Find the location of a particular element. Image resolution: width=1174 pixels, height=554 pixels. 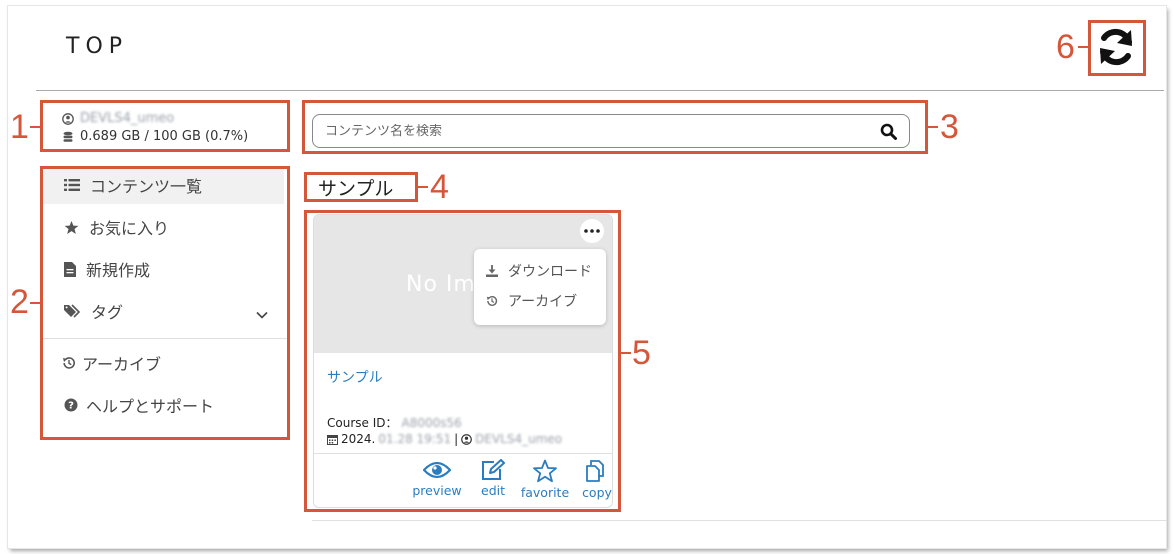

callout-number-6: 6 is located at coordinates (1065, 47).